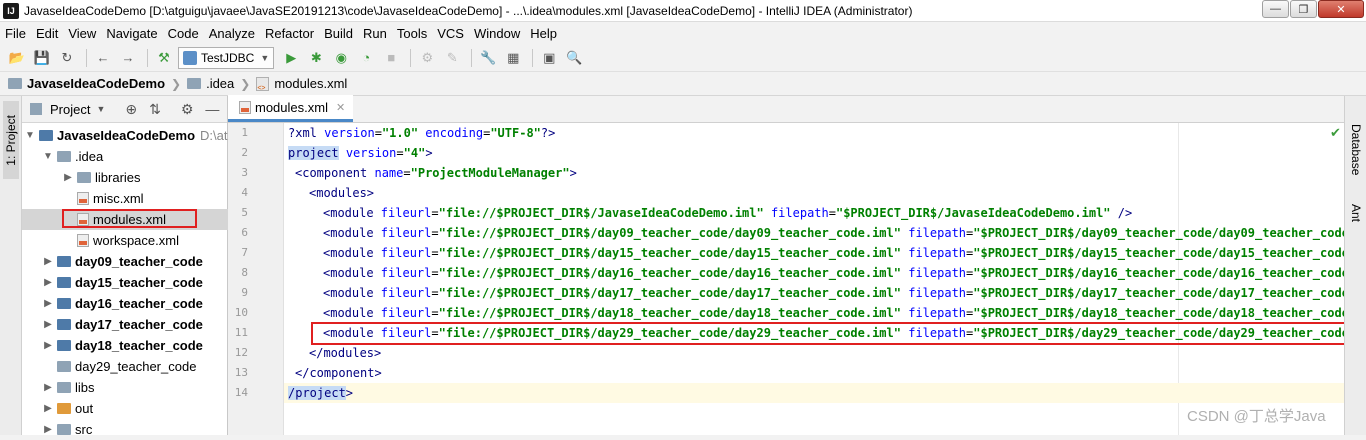  I want to click on run-config-selector: TestJDBC ▼, so click(226, 57).